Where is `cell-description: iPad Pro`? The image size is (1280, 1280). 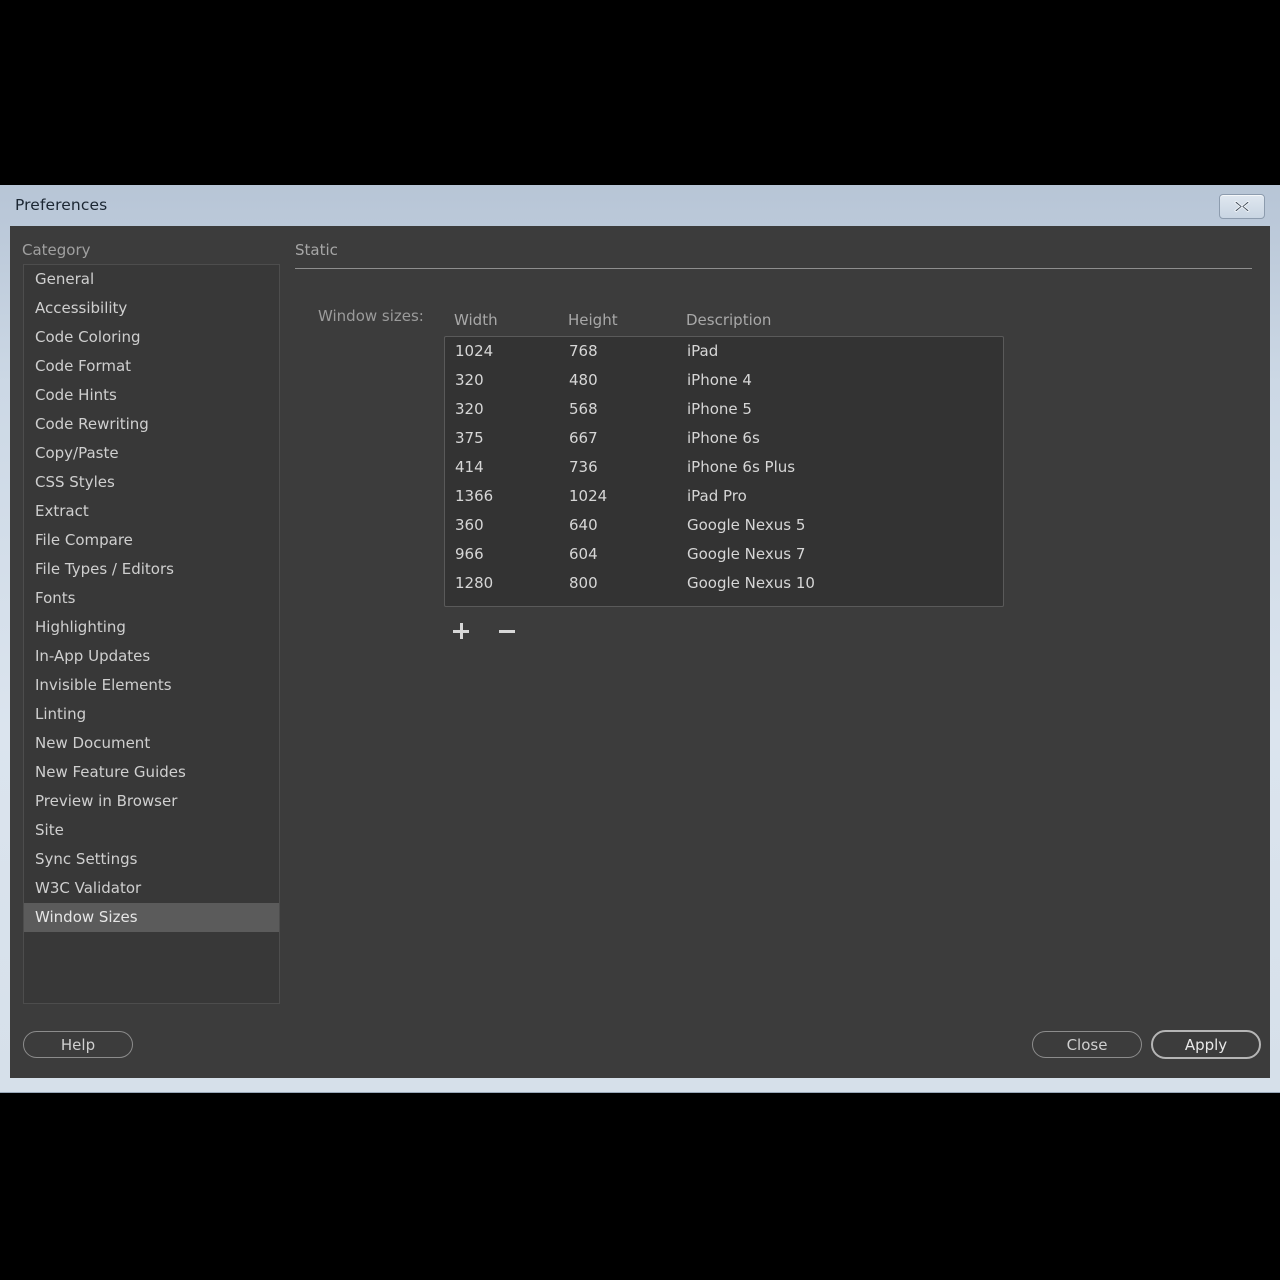 cell-description: iPad Pro is located at coordinates (717, 496).